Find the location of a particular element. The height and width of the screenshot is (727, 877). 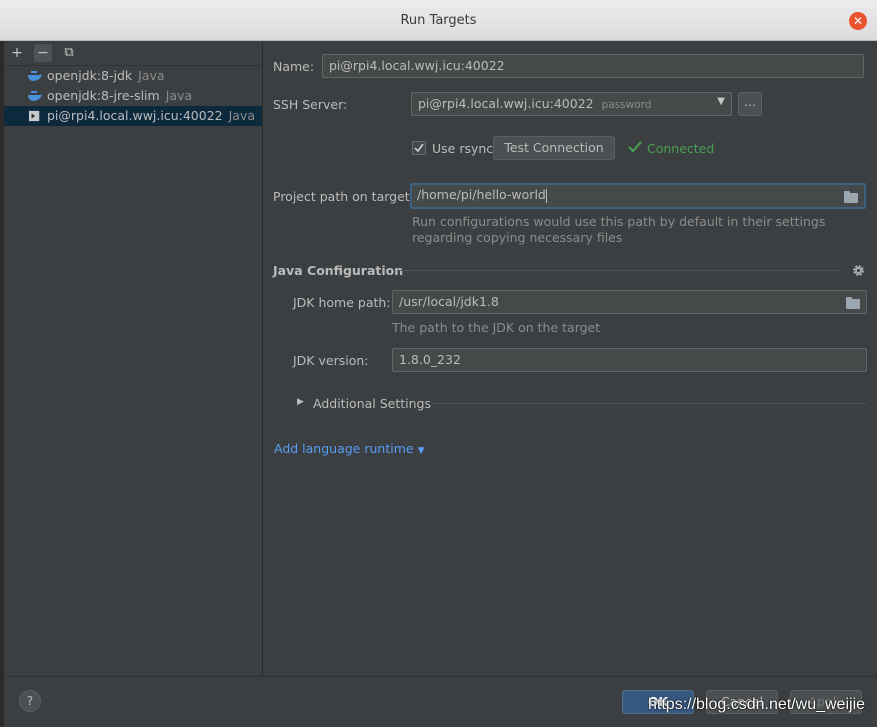

use-rsync-checkbox is located at coordinates (419, 148).